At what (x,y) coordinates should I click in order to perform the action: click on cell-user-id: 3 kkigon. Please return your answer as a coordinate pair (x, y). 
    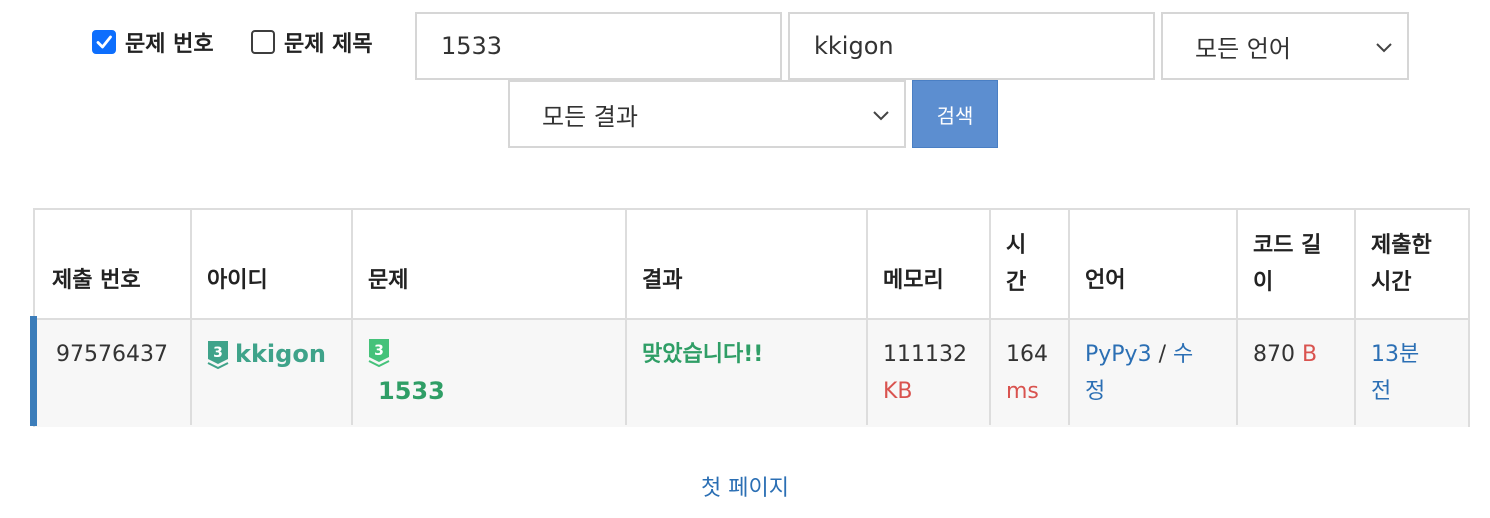
    Looking at the image, I should click on (266, 354).